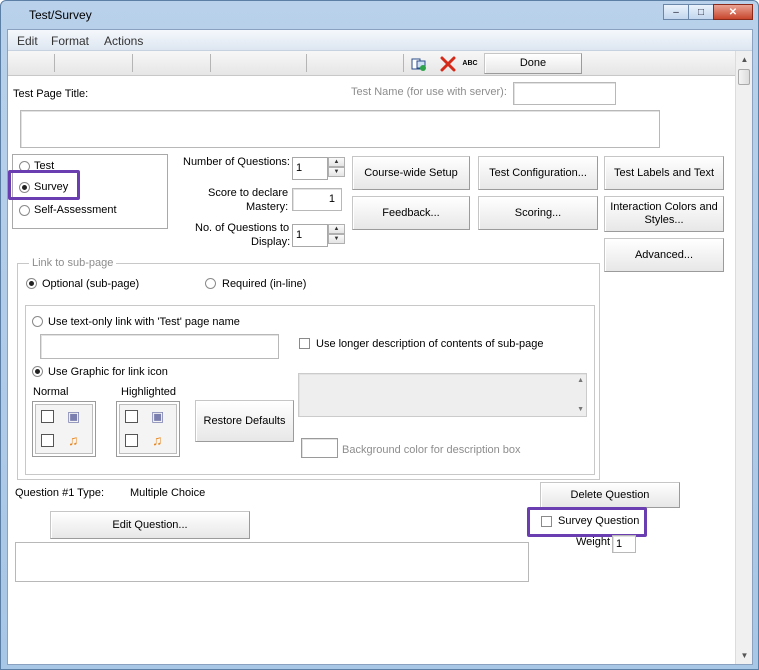  Describe the element at coordinates (31, 283) in the screenshot. I see `radio-optional-subpage` at that location.